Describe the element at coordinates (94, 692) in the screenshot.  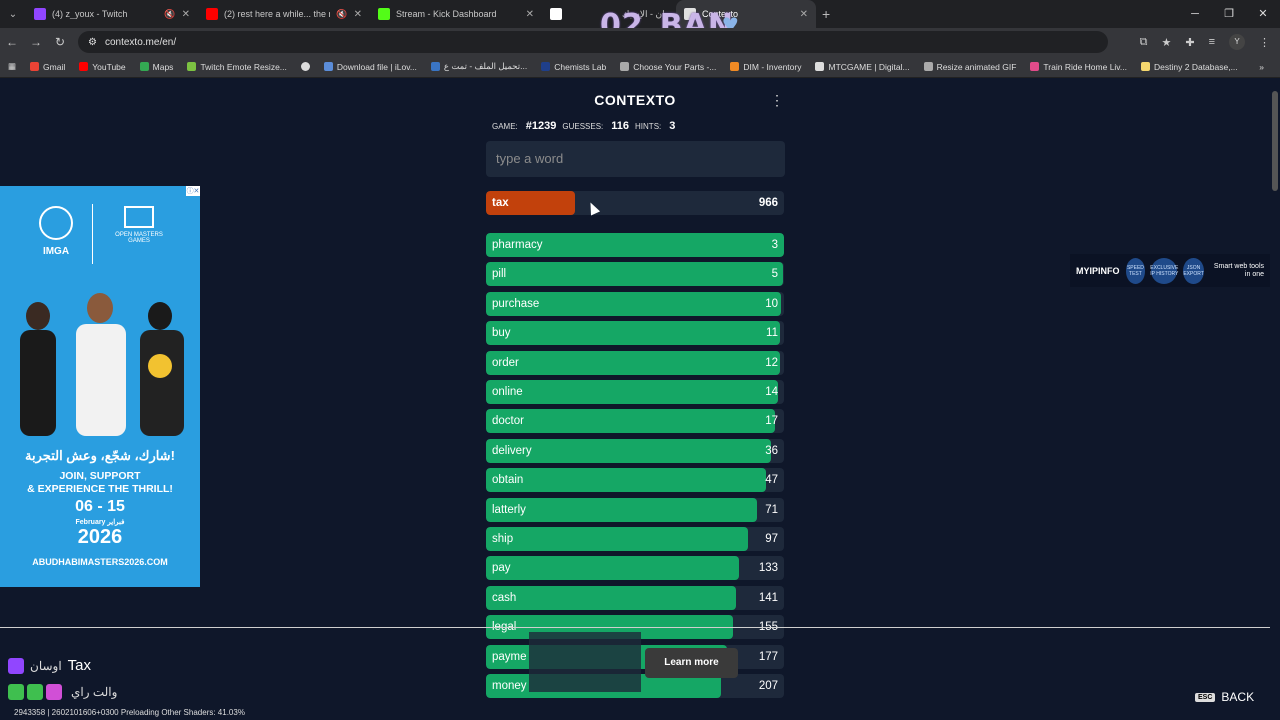
I see `chat-username: والت راي` at that location.